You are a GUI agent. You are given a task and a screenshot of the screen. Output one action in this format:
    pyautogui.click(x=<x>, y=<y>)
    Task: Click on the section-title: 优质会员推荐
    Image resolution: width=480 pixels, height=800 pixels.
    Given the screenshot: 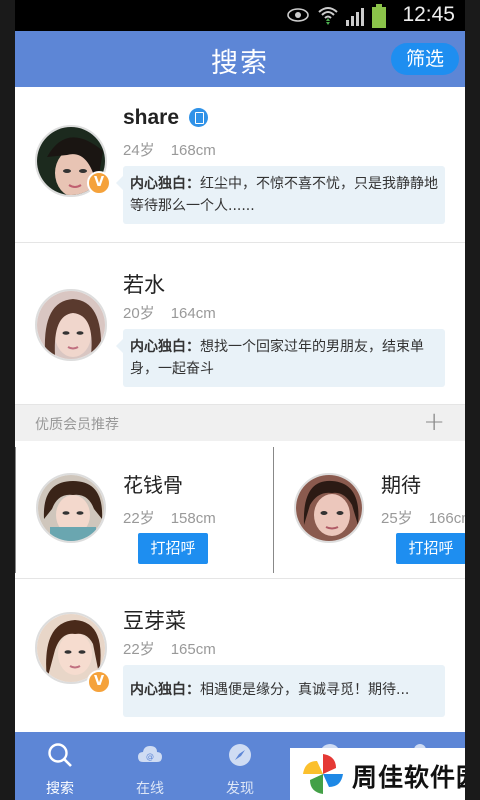 What is the action you would take?
    pyautogui.click(x=77, y=425)
    